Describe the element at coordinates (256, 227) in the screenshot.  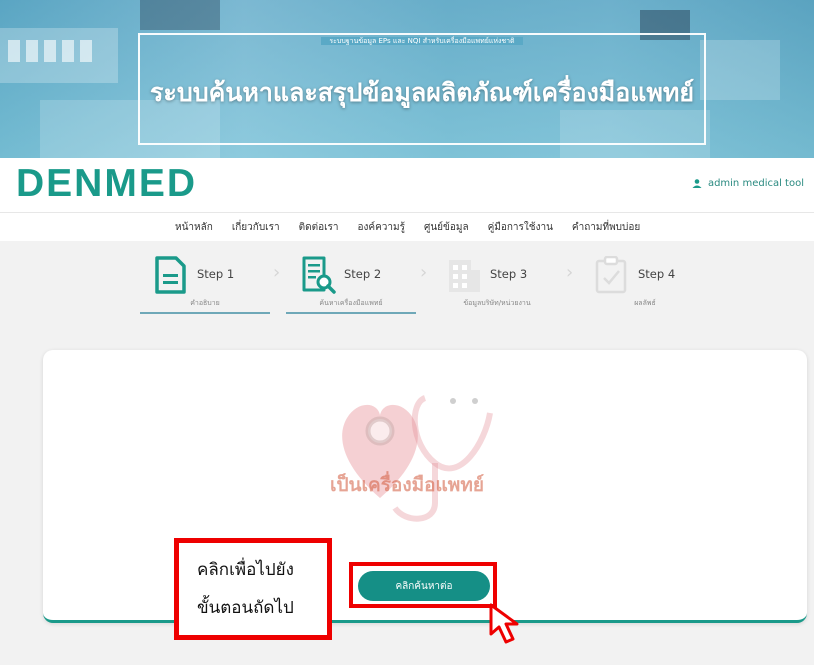
I see `nav-item-about: เกี่ยวกับเรา` at that location.